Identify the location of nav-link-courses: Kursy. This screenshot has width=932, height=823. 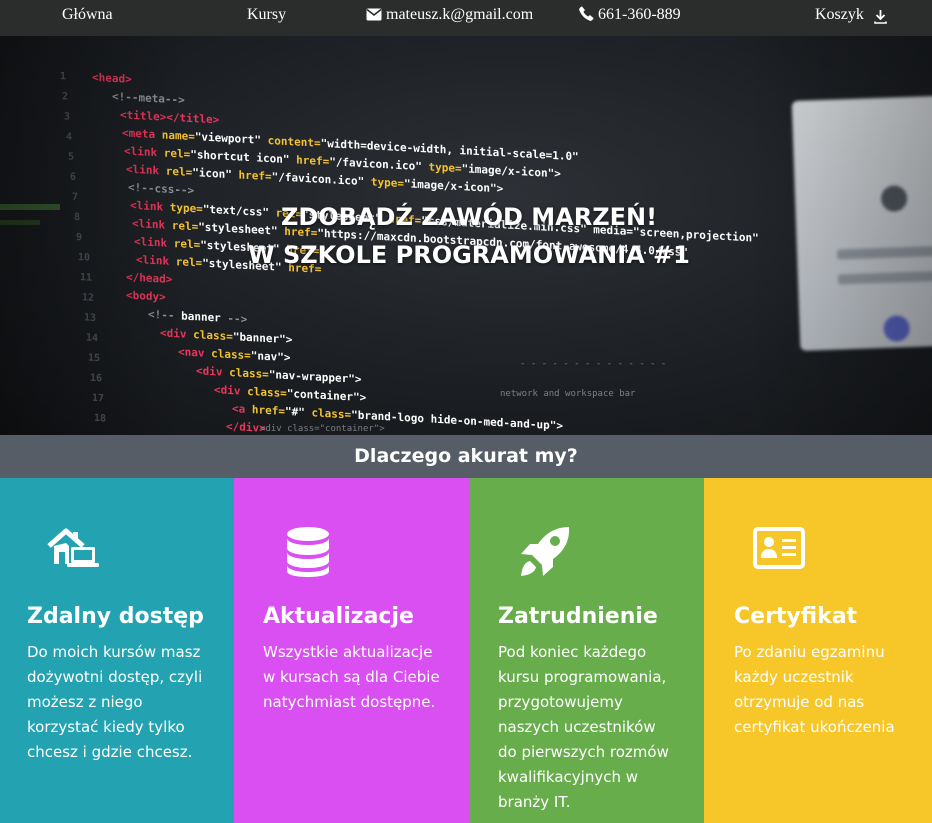
(266, 15).